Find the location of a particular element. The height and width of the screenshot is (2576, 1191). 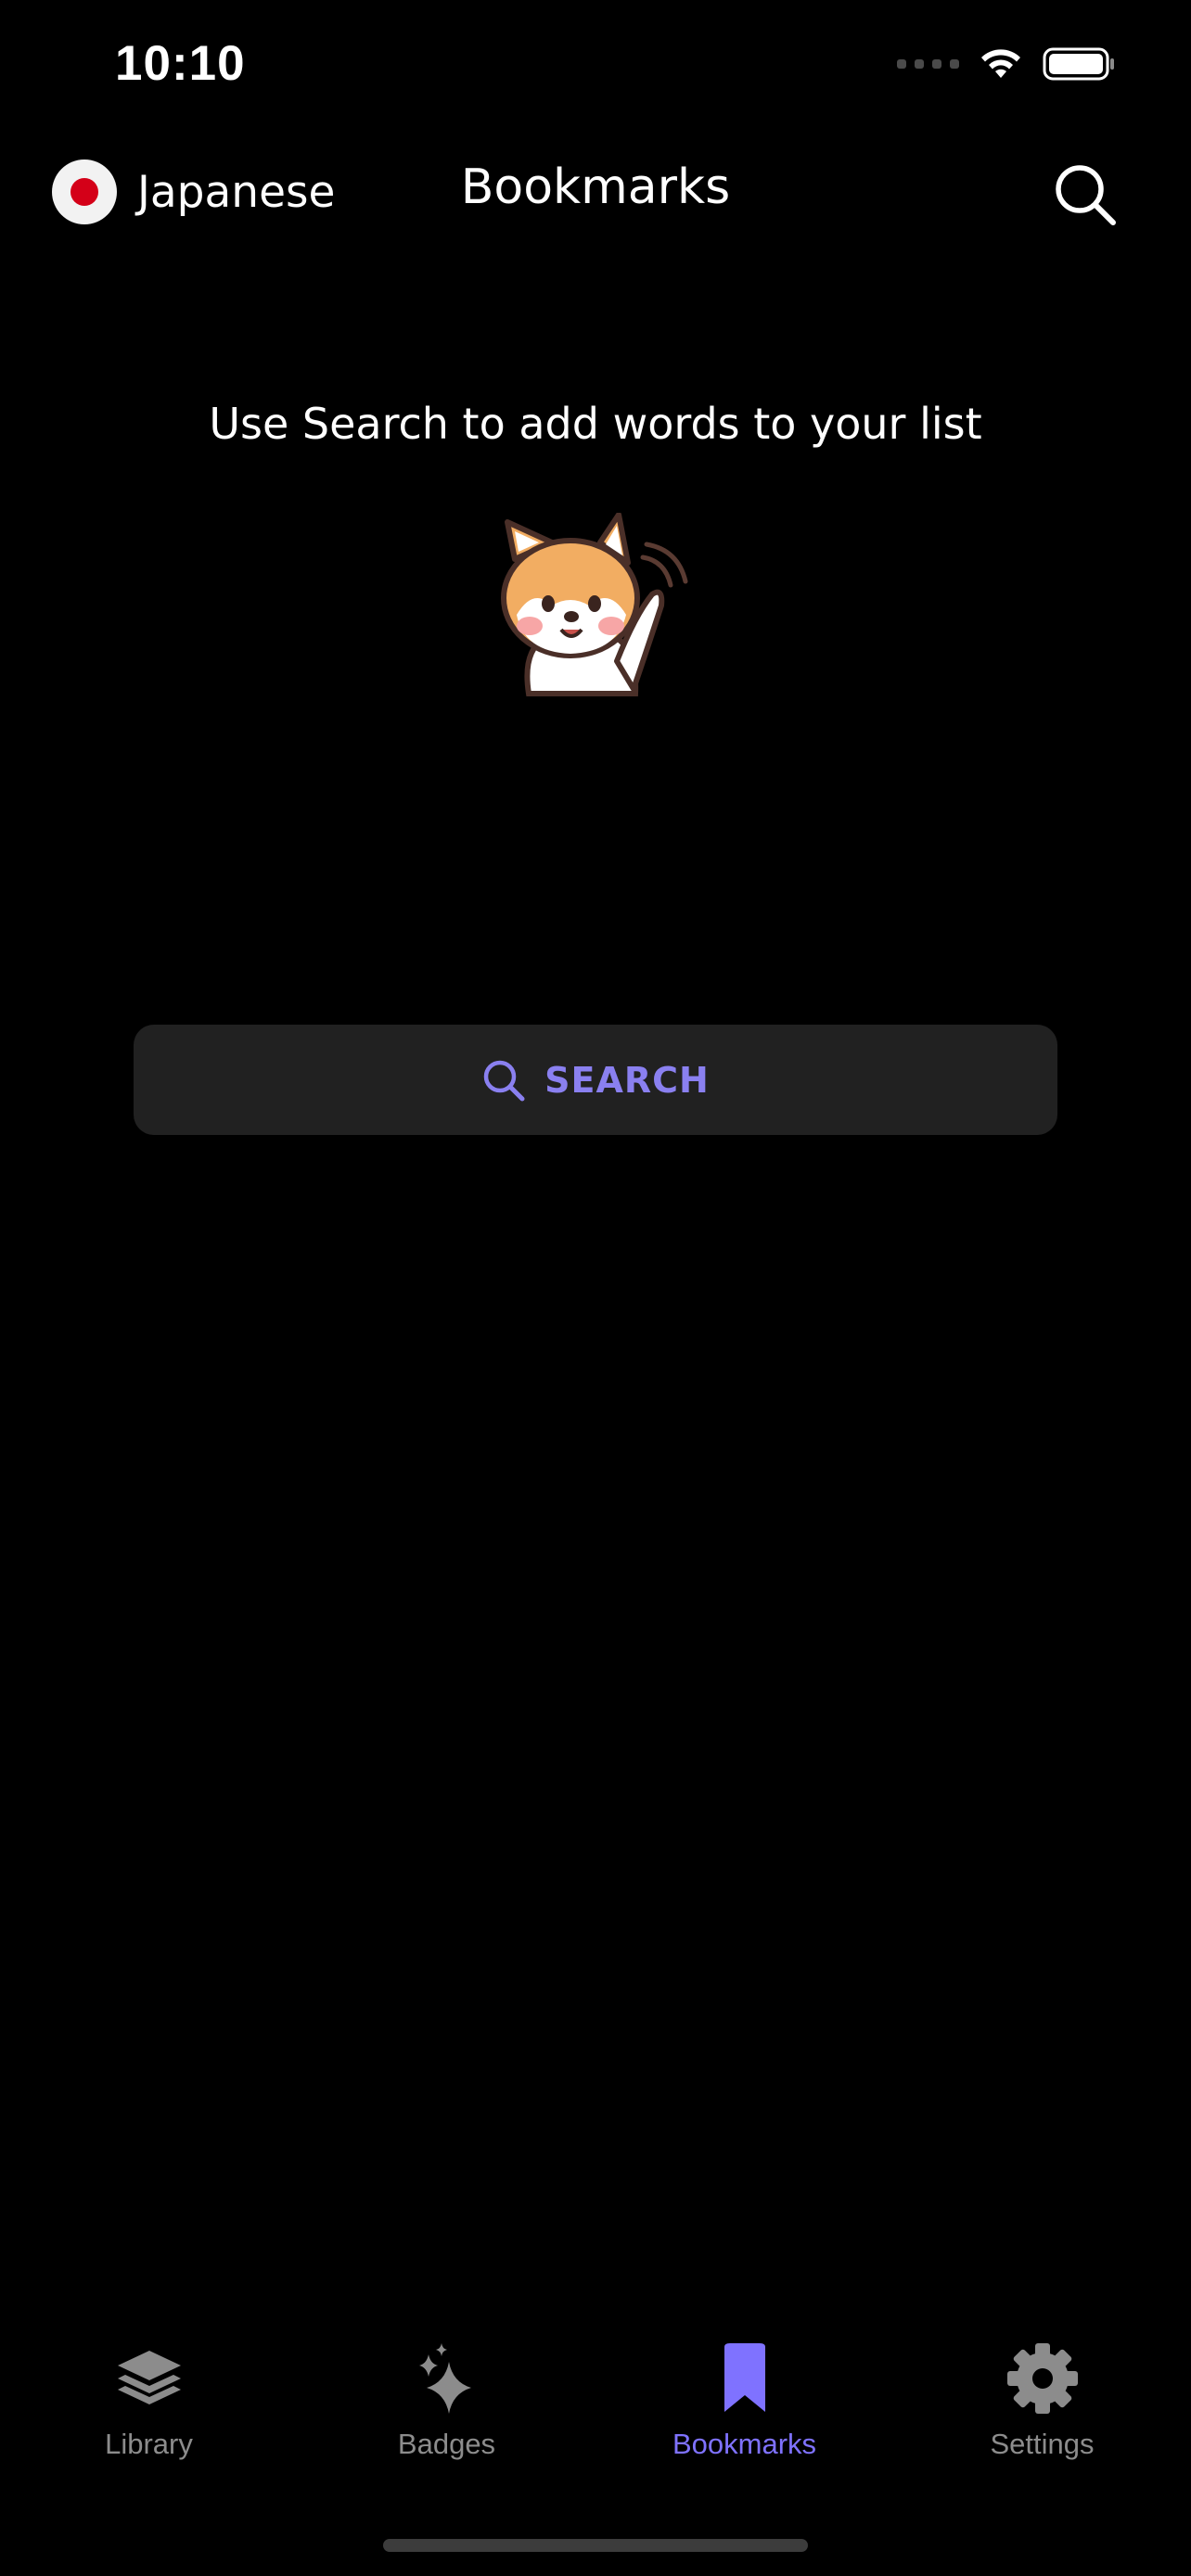

sparkle-icon is located at coordinates (447, 2379).